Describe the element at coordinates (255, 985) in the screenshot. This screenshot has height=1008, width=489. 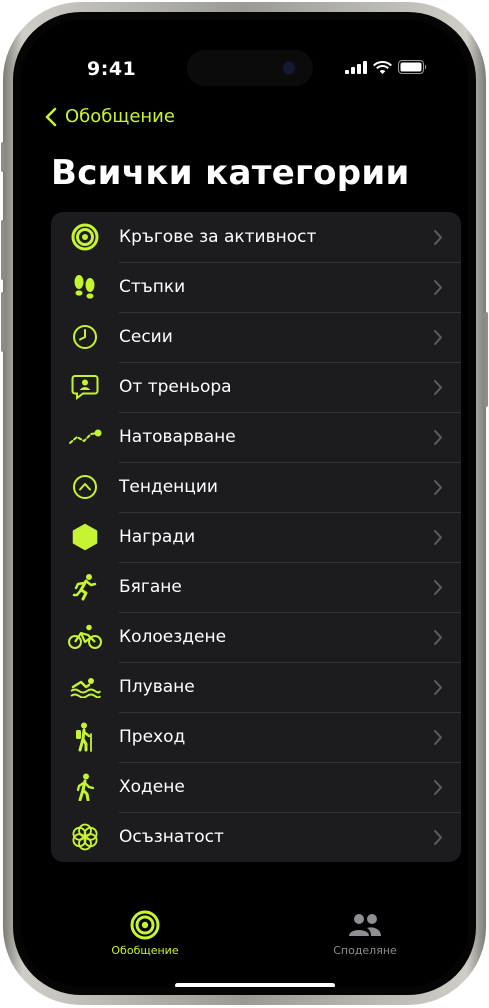
I see `home-indicator` at that location.